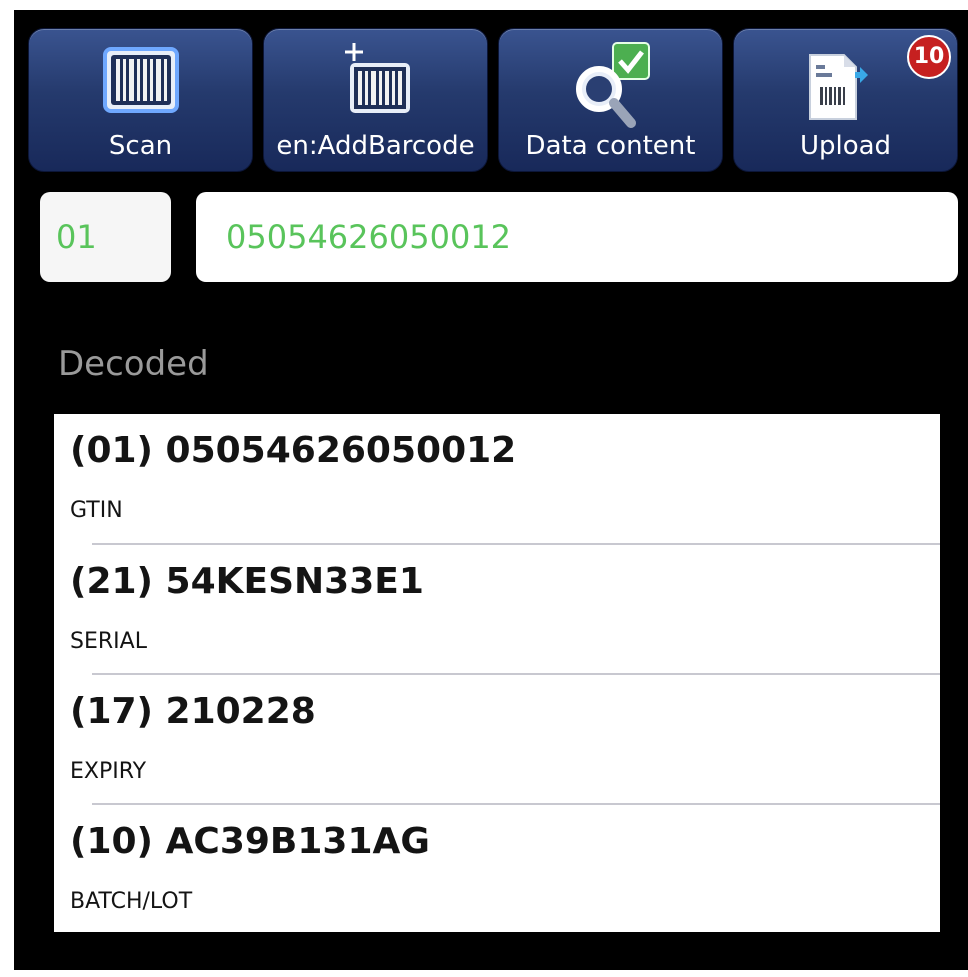 The image size is (968, 977). What do you see at coordinates (369, 237) in the screenshot?
I see `barcode-value-text: 05054626050012` at bounding box center [369, 237].